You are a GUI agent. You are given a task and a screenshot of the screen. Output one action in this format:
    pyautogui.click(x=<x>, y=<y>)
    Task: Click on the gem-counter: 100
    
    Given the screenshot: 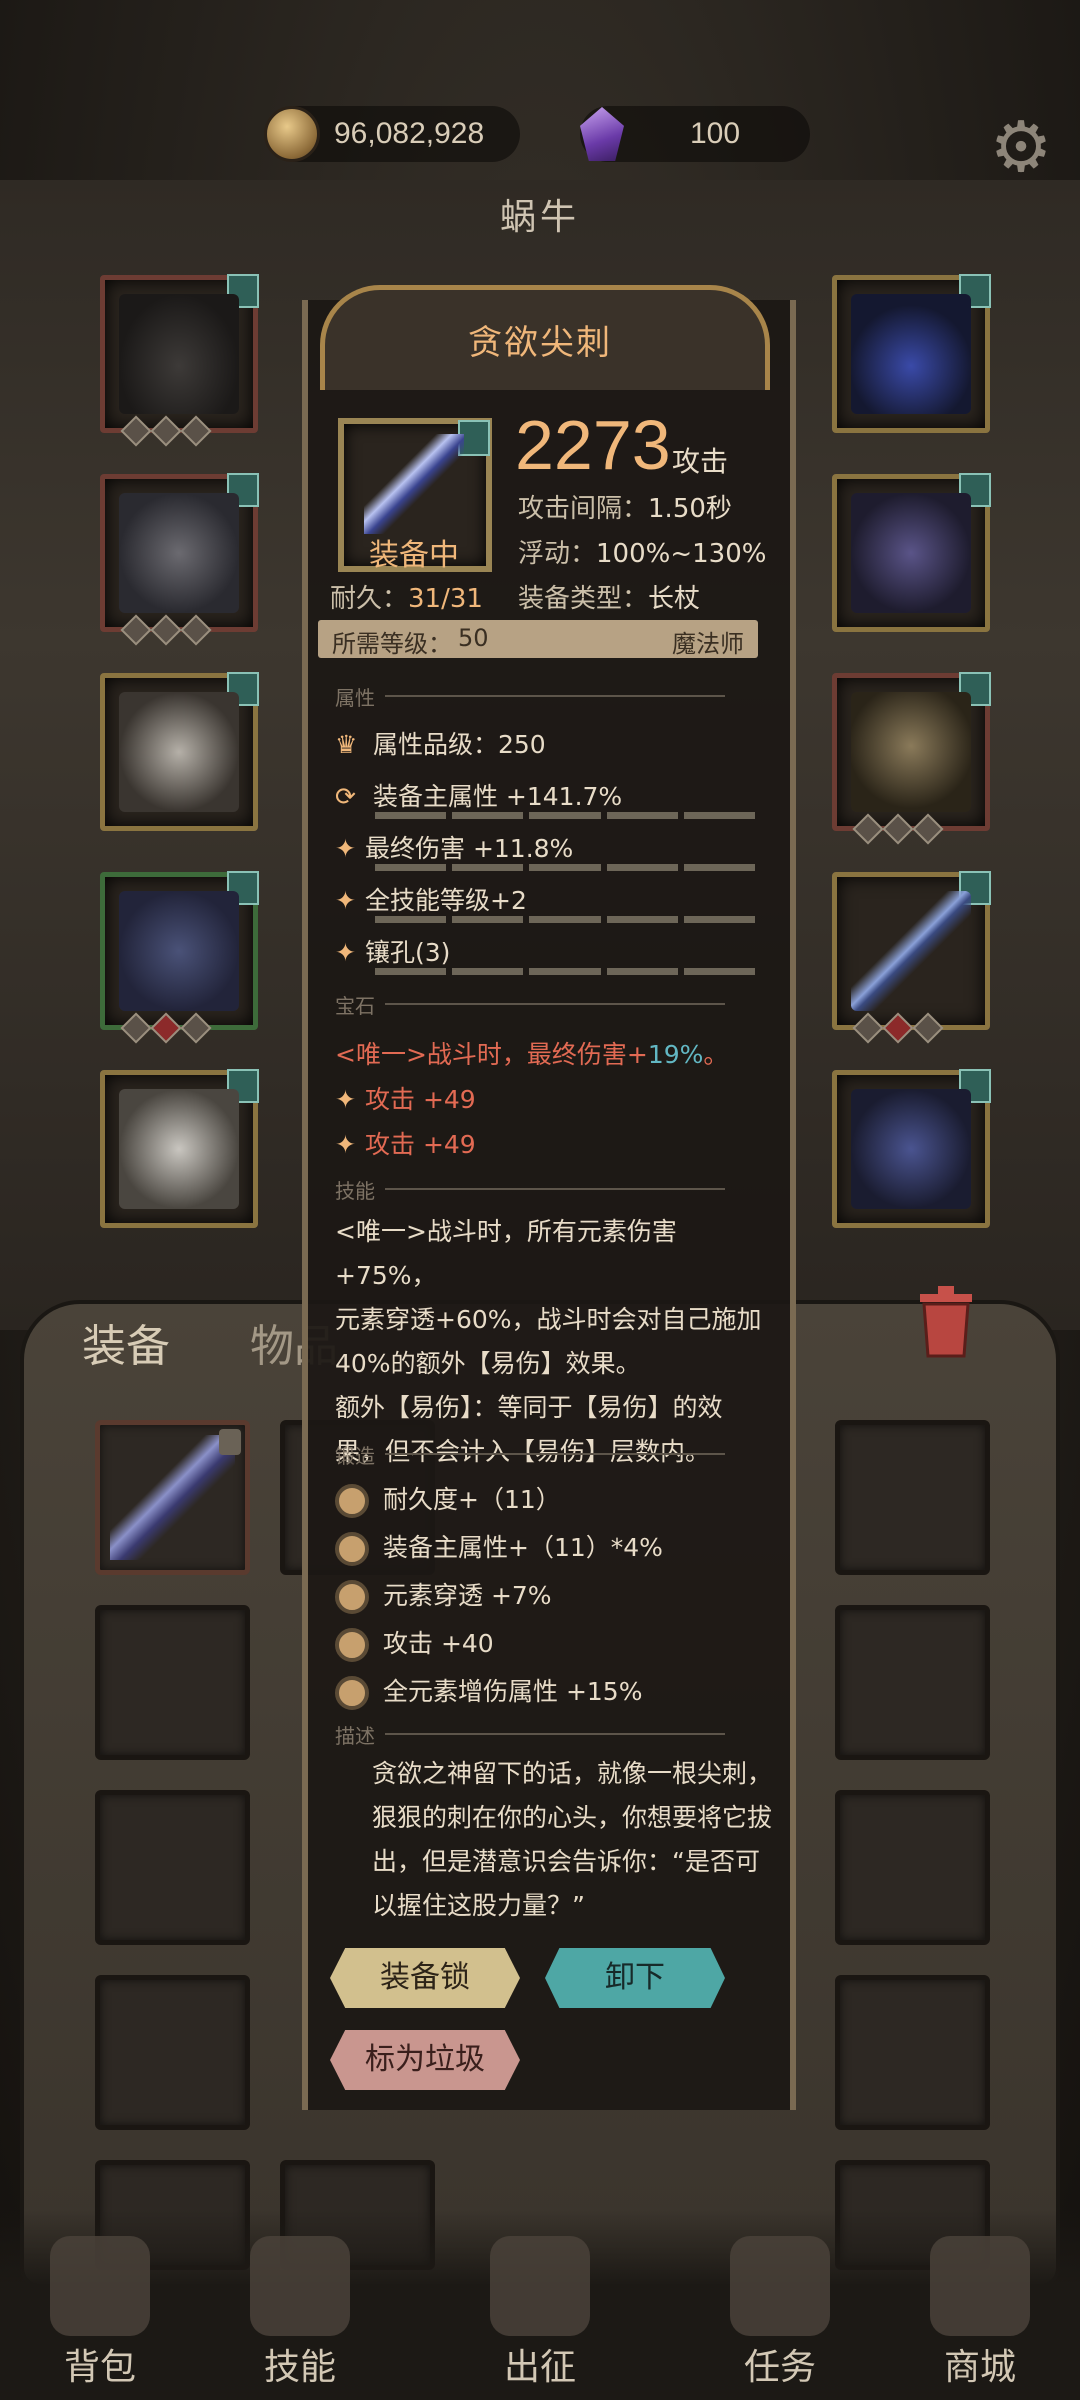 What is the action you would take?
    pyautogui.click(x=695, y=134)
    